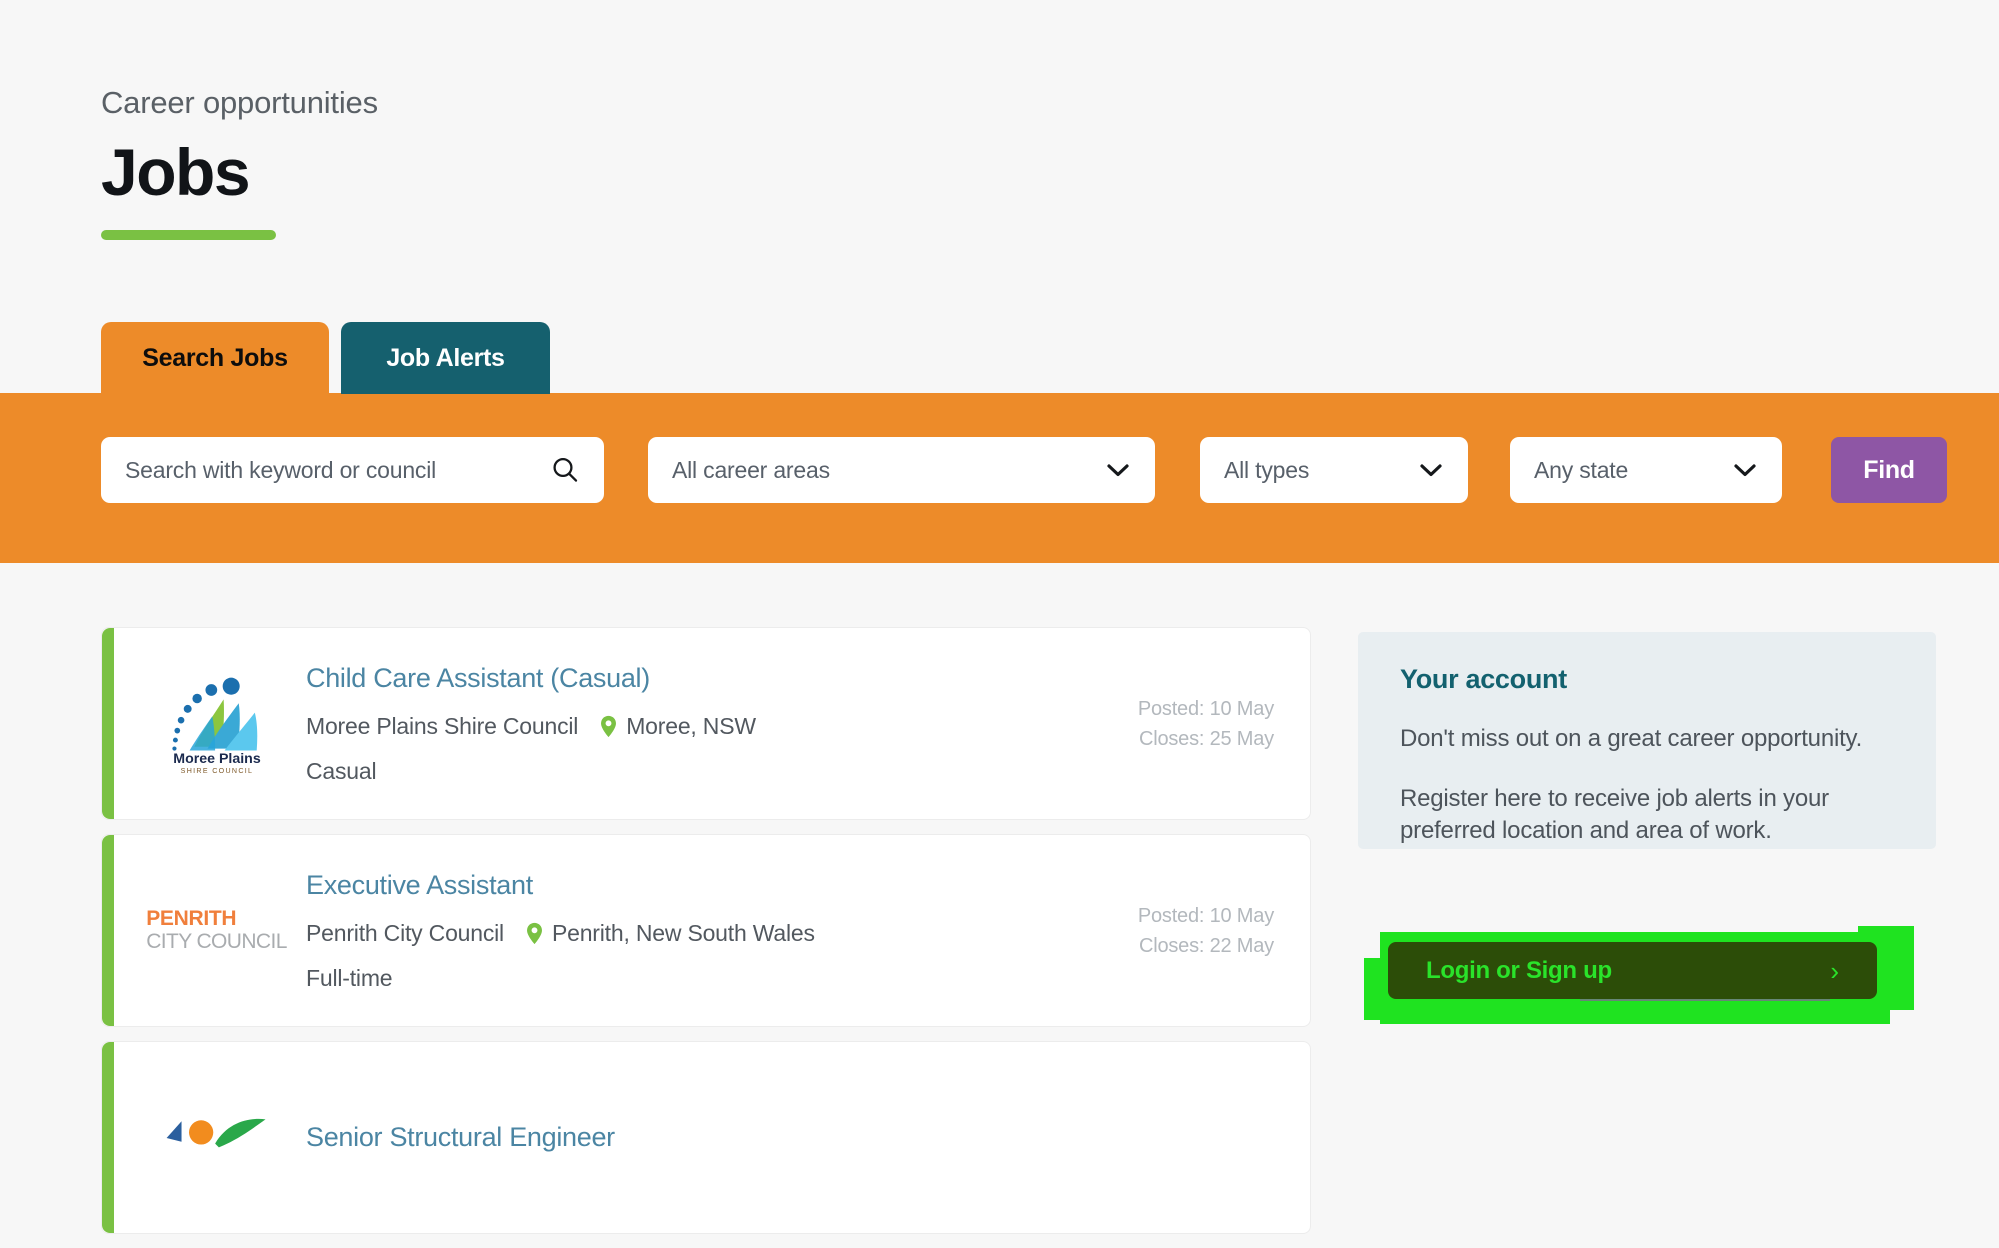 This screenshot has height=1248, width=1999. I want to click on tab-bar: Search Jobs Job Alerts, so click(325, 358).